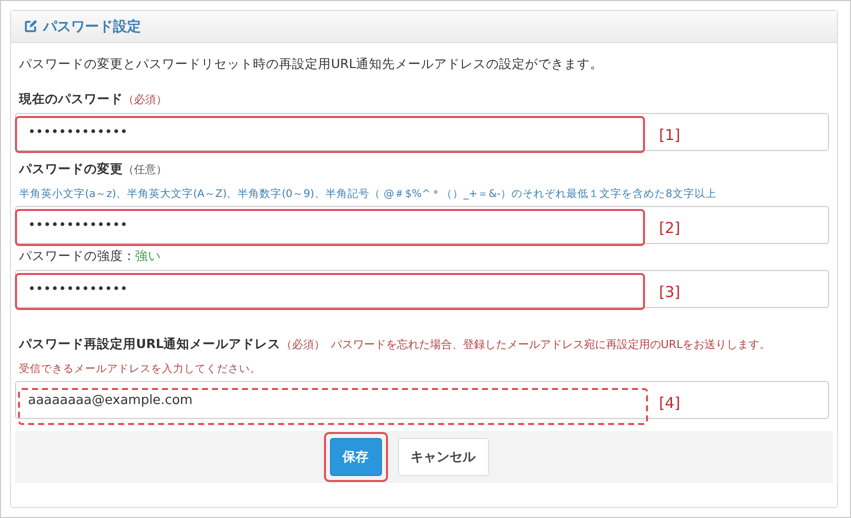 The image size is (851, 518). What do you see at coordinates (443, 457) in the screenshot?
I see `cancel-button: キャンセル` at bounding box center [443, 457].